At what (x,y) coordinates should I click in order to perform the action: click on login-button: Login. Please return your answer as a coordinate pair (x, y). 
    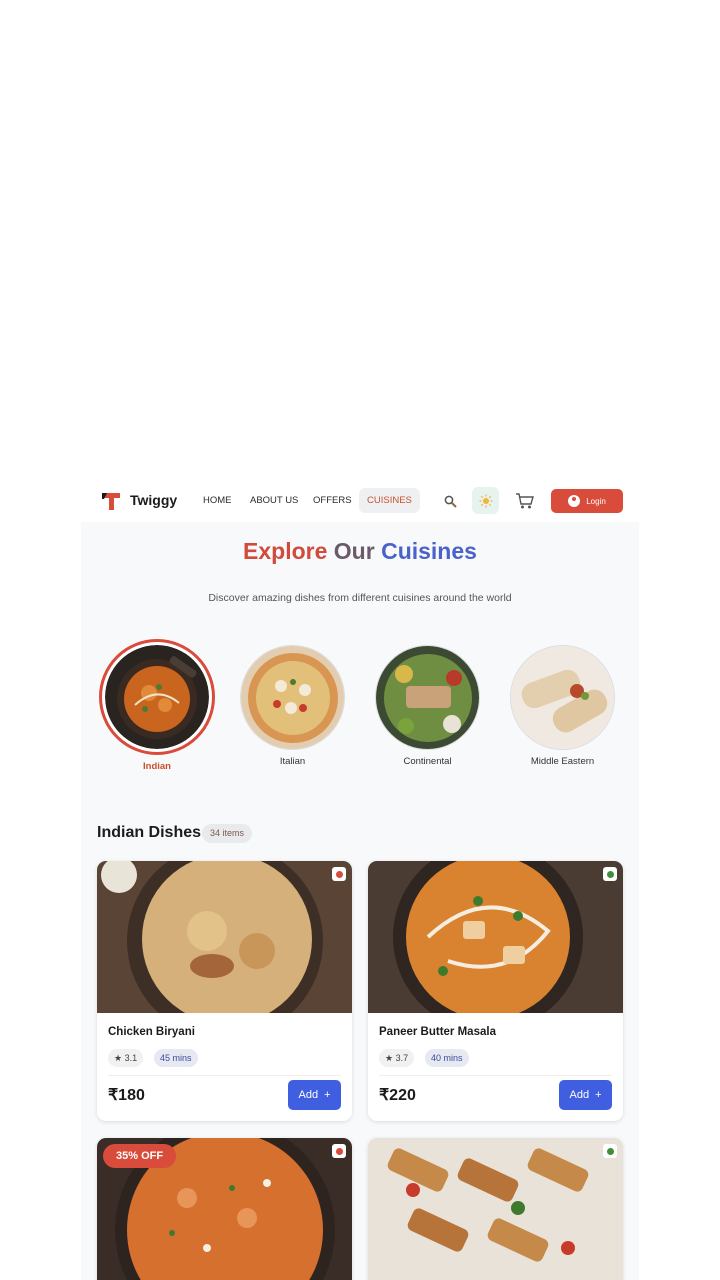
    Looking at the image, I should click on (587, 501).